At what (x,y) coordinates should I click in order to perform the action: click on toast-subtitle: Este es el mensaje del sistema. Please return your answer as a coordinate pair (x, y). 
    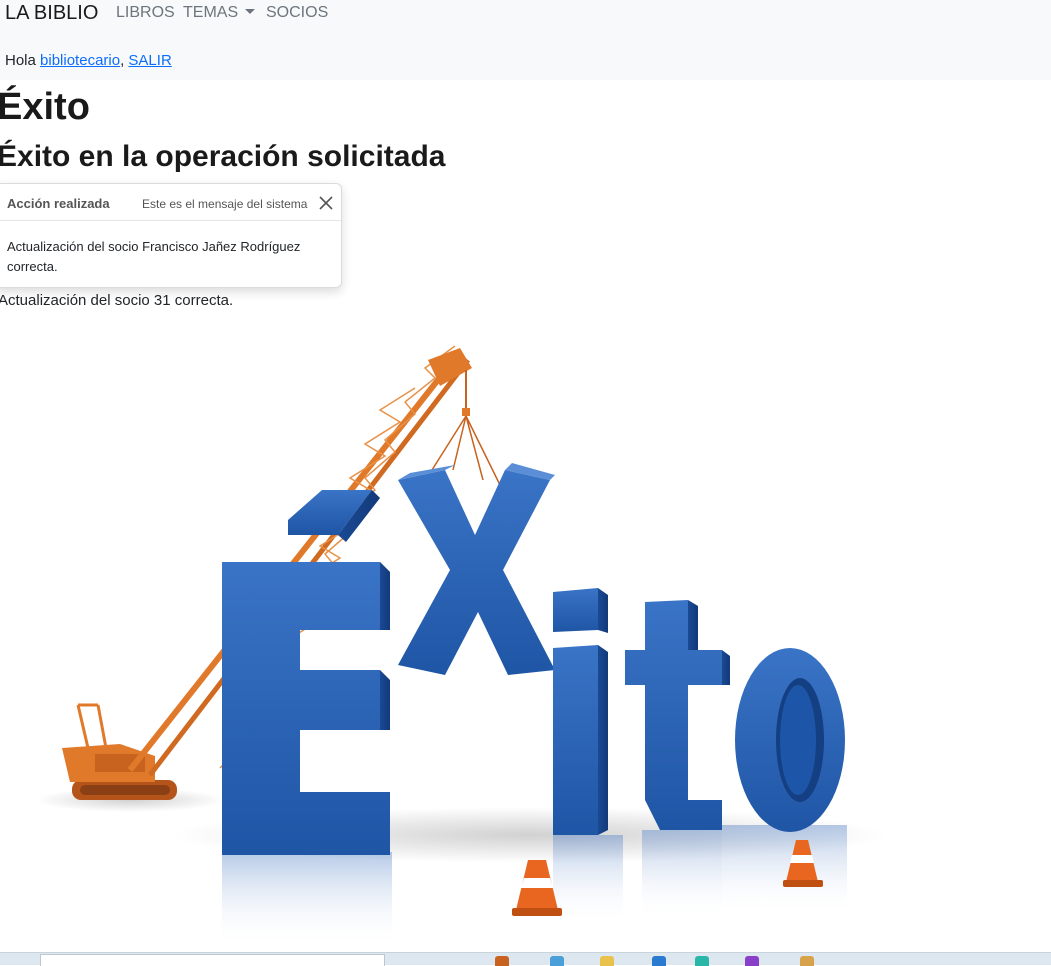
    Looking at the image, I should click on (225, 204).